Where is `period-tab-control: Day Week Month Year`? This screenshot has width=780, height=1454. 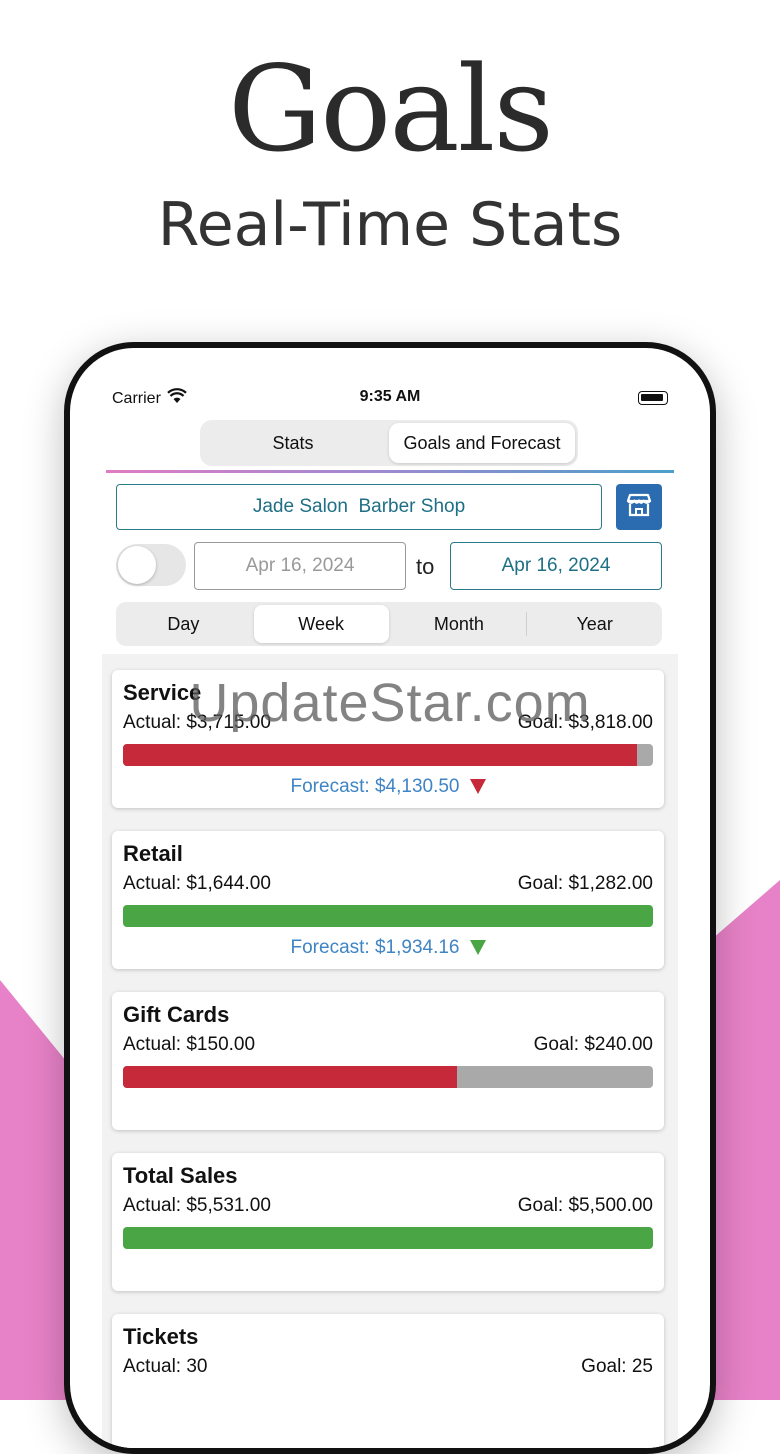
period-tab-control: Day Week Month Year is located at coordinates (389, 624).